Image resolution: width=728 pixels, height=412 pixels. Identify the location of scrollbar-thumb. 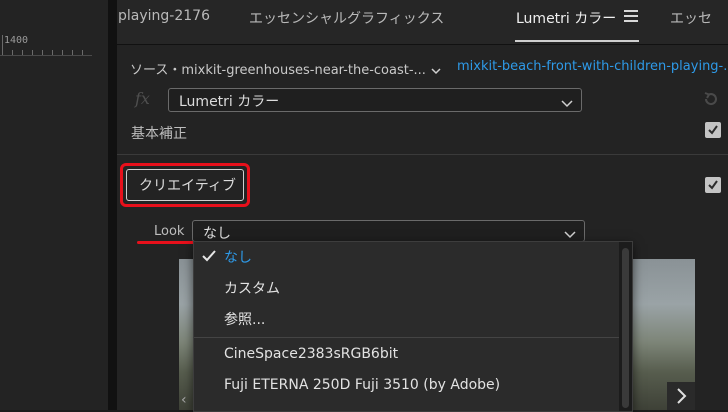
(625, 328).